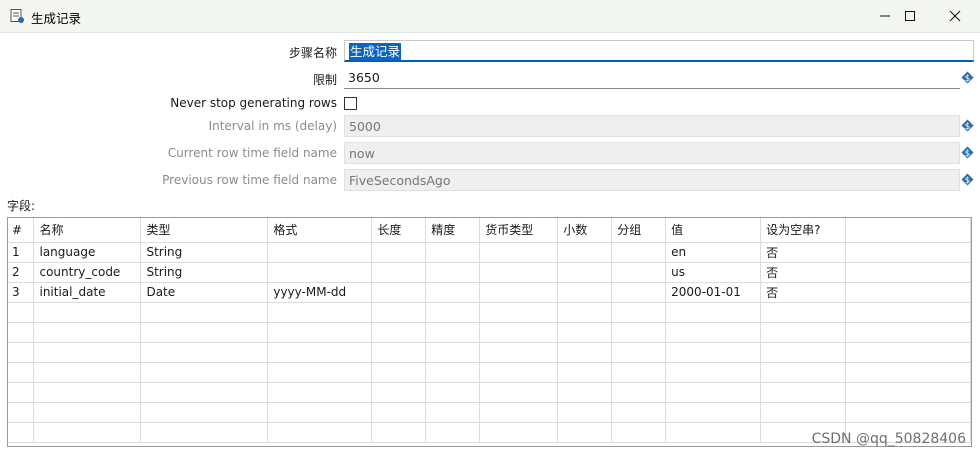 This screenshot has width=980, height=458. What do you see at coordinates (652, 180) in the screenshot?
I see `previous-time-input: FiveSecondsAgo` at bounding box center [652, 180].